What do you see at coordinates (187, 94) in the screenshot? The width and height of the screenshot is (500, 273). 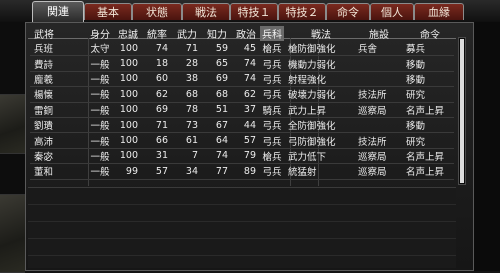 I see `war-cell: 68` at bounding box center [187, 94].